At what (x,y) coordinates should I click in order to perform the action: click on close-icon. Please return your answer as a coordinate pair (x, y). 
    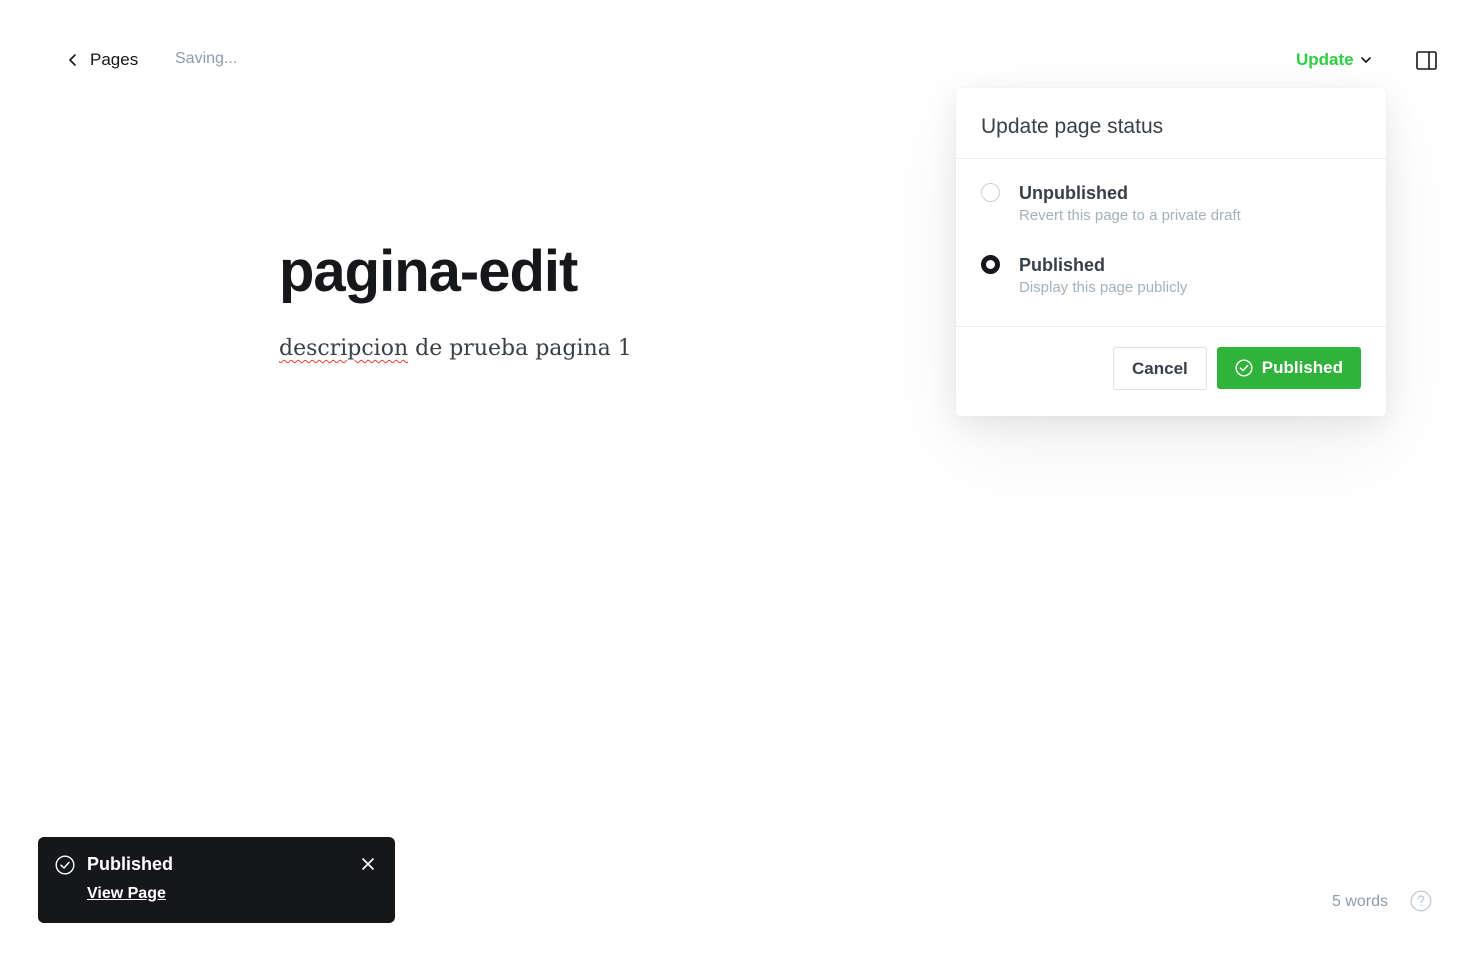
    Looking at the image, I should click on (368, 864).